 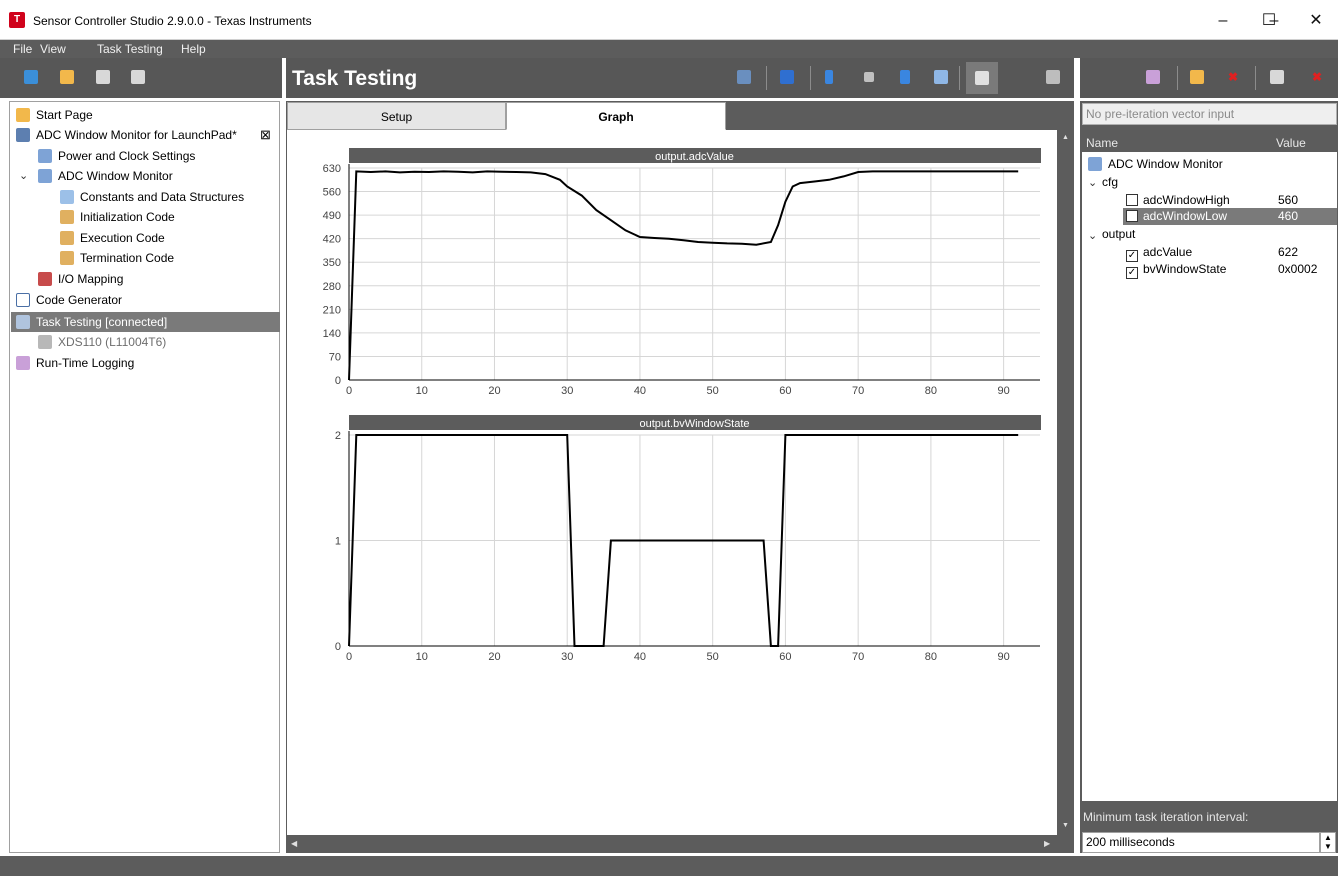 What do you see at coordinates (67, 258) in the screenshot?
I see `script-icon` at bounding box center [67, 258].